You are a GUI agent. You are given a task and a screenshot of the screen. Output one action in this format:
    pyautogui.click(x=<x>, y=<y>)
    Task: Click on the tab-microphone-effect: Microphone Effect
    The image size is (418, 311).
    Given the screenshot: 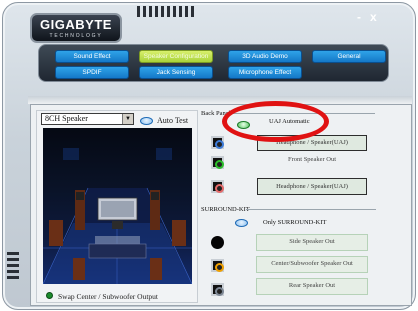 What is the action you would take?
    pyautogui.click(x=265, y=72)
    